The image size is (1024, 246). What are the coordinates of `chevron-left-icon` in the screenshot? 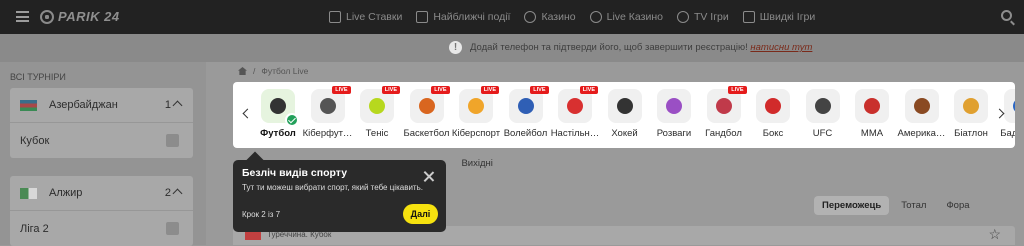 It's located at (247, 113).